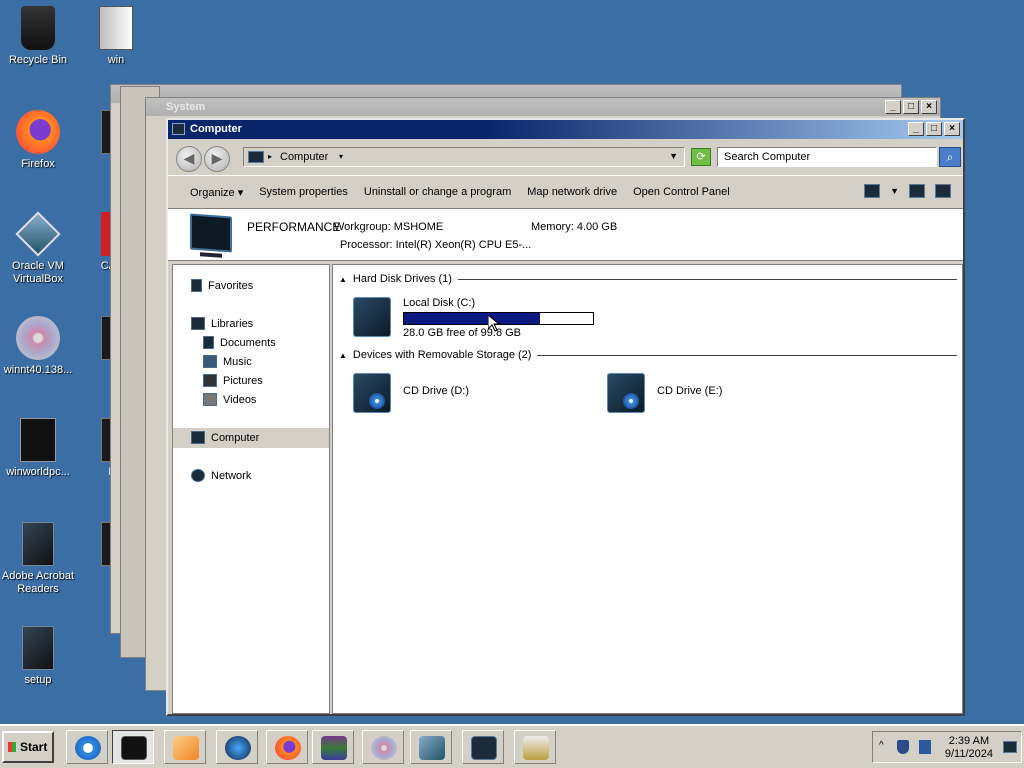 The image size is (1024, 768). I want to click on favorites-icon, so click(196, 285).